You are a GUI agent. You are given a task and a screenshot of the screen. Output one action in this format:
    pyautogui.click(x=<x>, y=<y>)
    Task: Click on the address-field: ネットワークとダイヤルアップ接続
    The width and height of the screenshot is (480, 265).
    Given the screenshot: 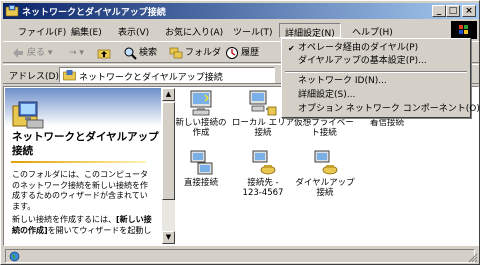 What is the action you would take?
    pyautogui.click(x=167, y=75)
    